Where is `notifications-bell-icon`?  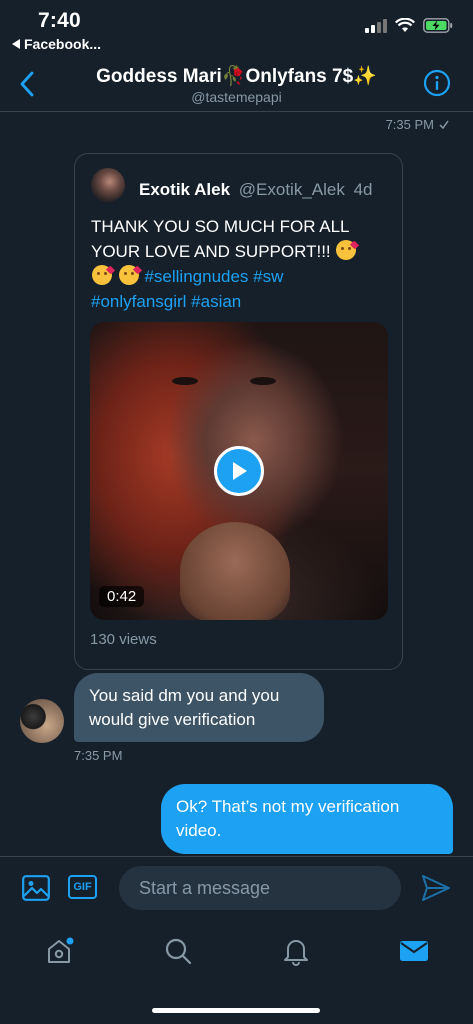 notifications-bell-icon is located at coordinates (296, 953).